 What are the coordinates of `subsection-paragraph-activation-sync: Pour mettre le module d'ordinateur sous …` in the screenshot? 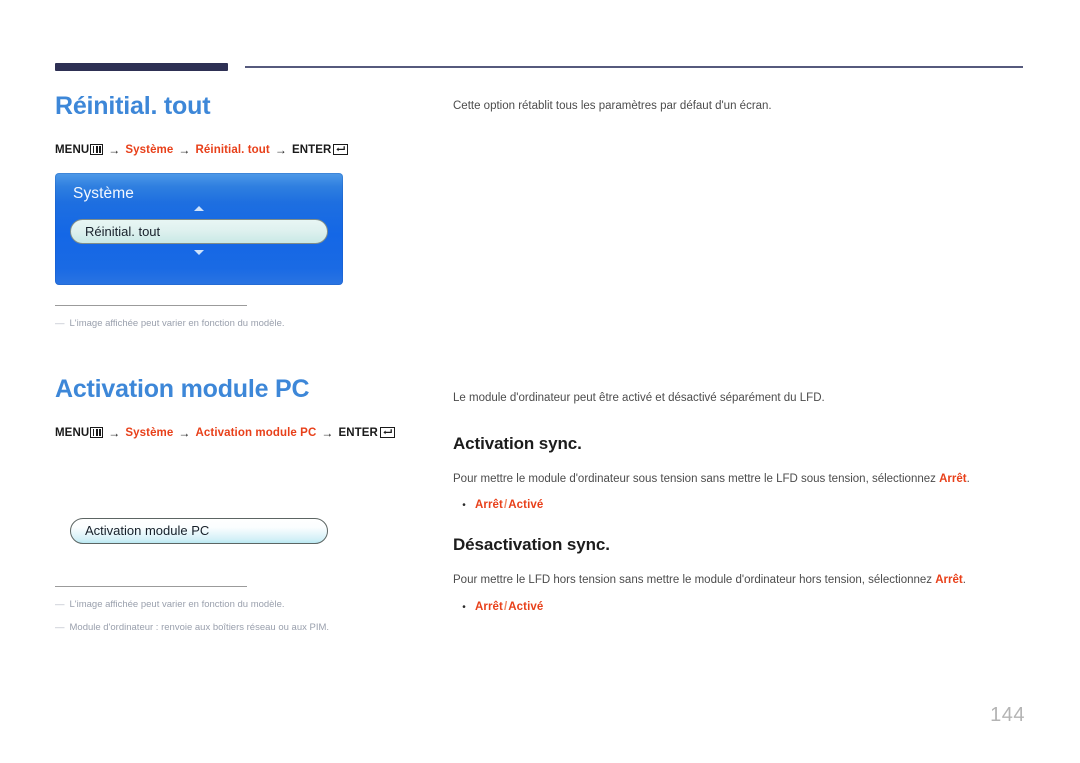 It's located at (740, 480).